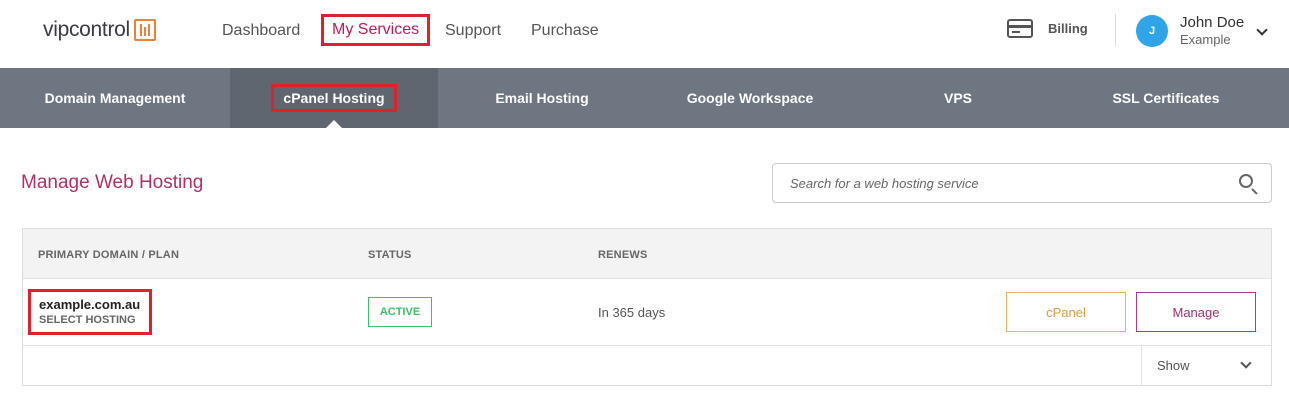  What do you see at coordinates (87, 320) in the screenshot?
I see `plan-name: SELECT HOSTING` at bounding box center [87, 320].